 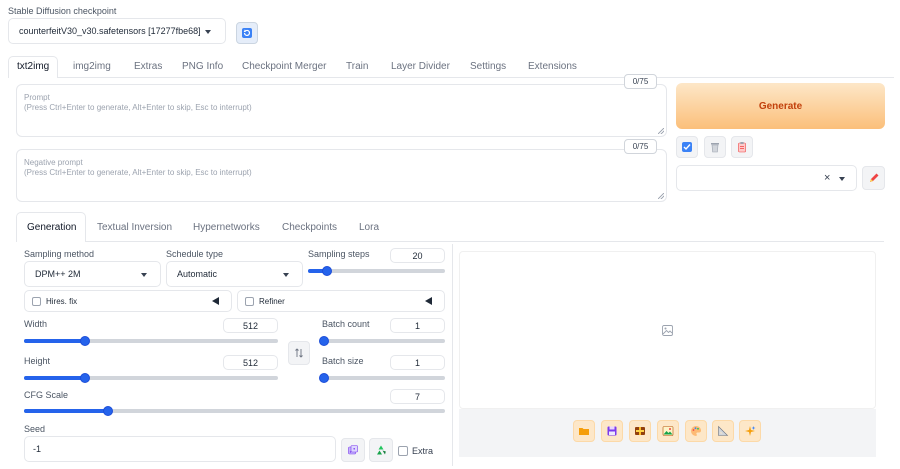 What do you see at coordinates (357, 66) in the screenshot?
I see `tab-train: Train` at bounding box center [357, 66].